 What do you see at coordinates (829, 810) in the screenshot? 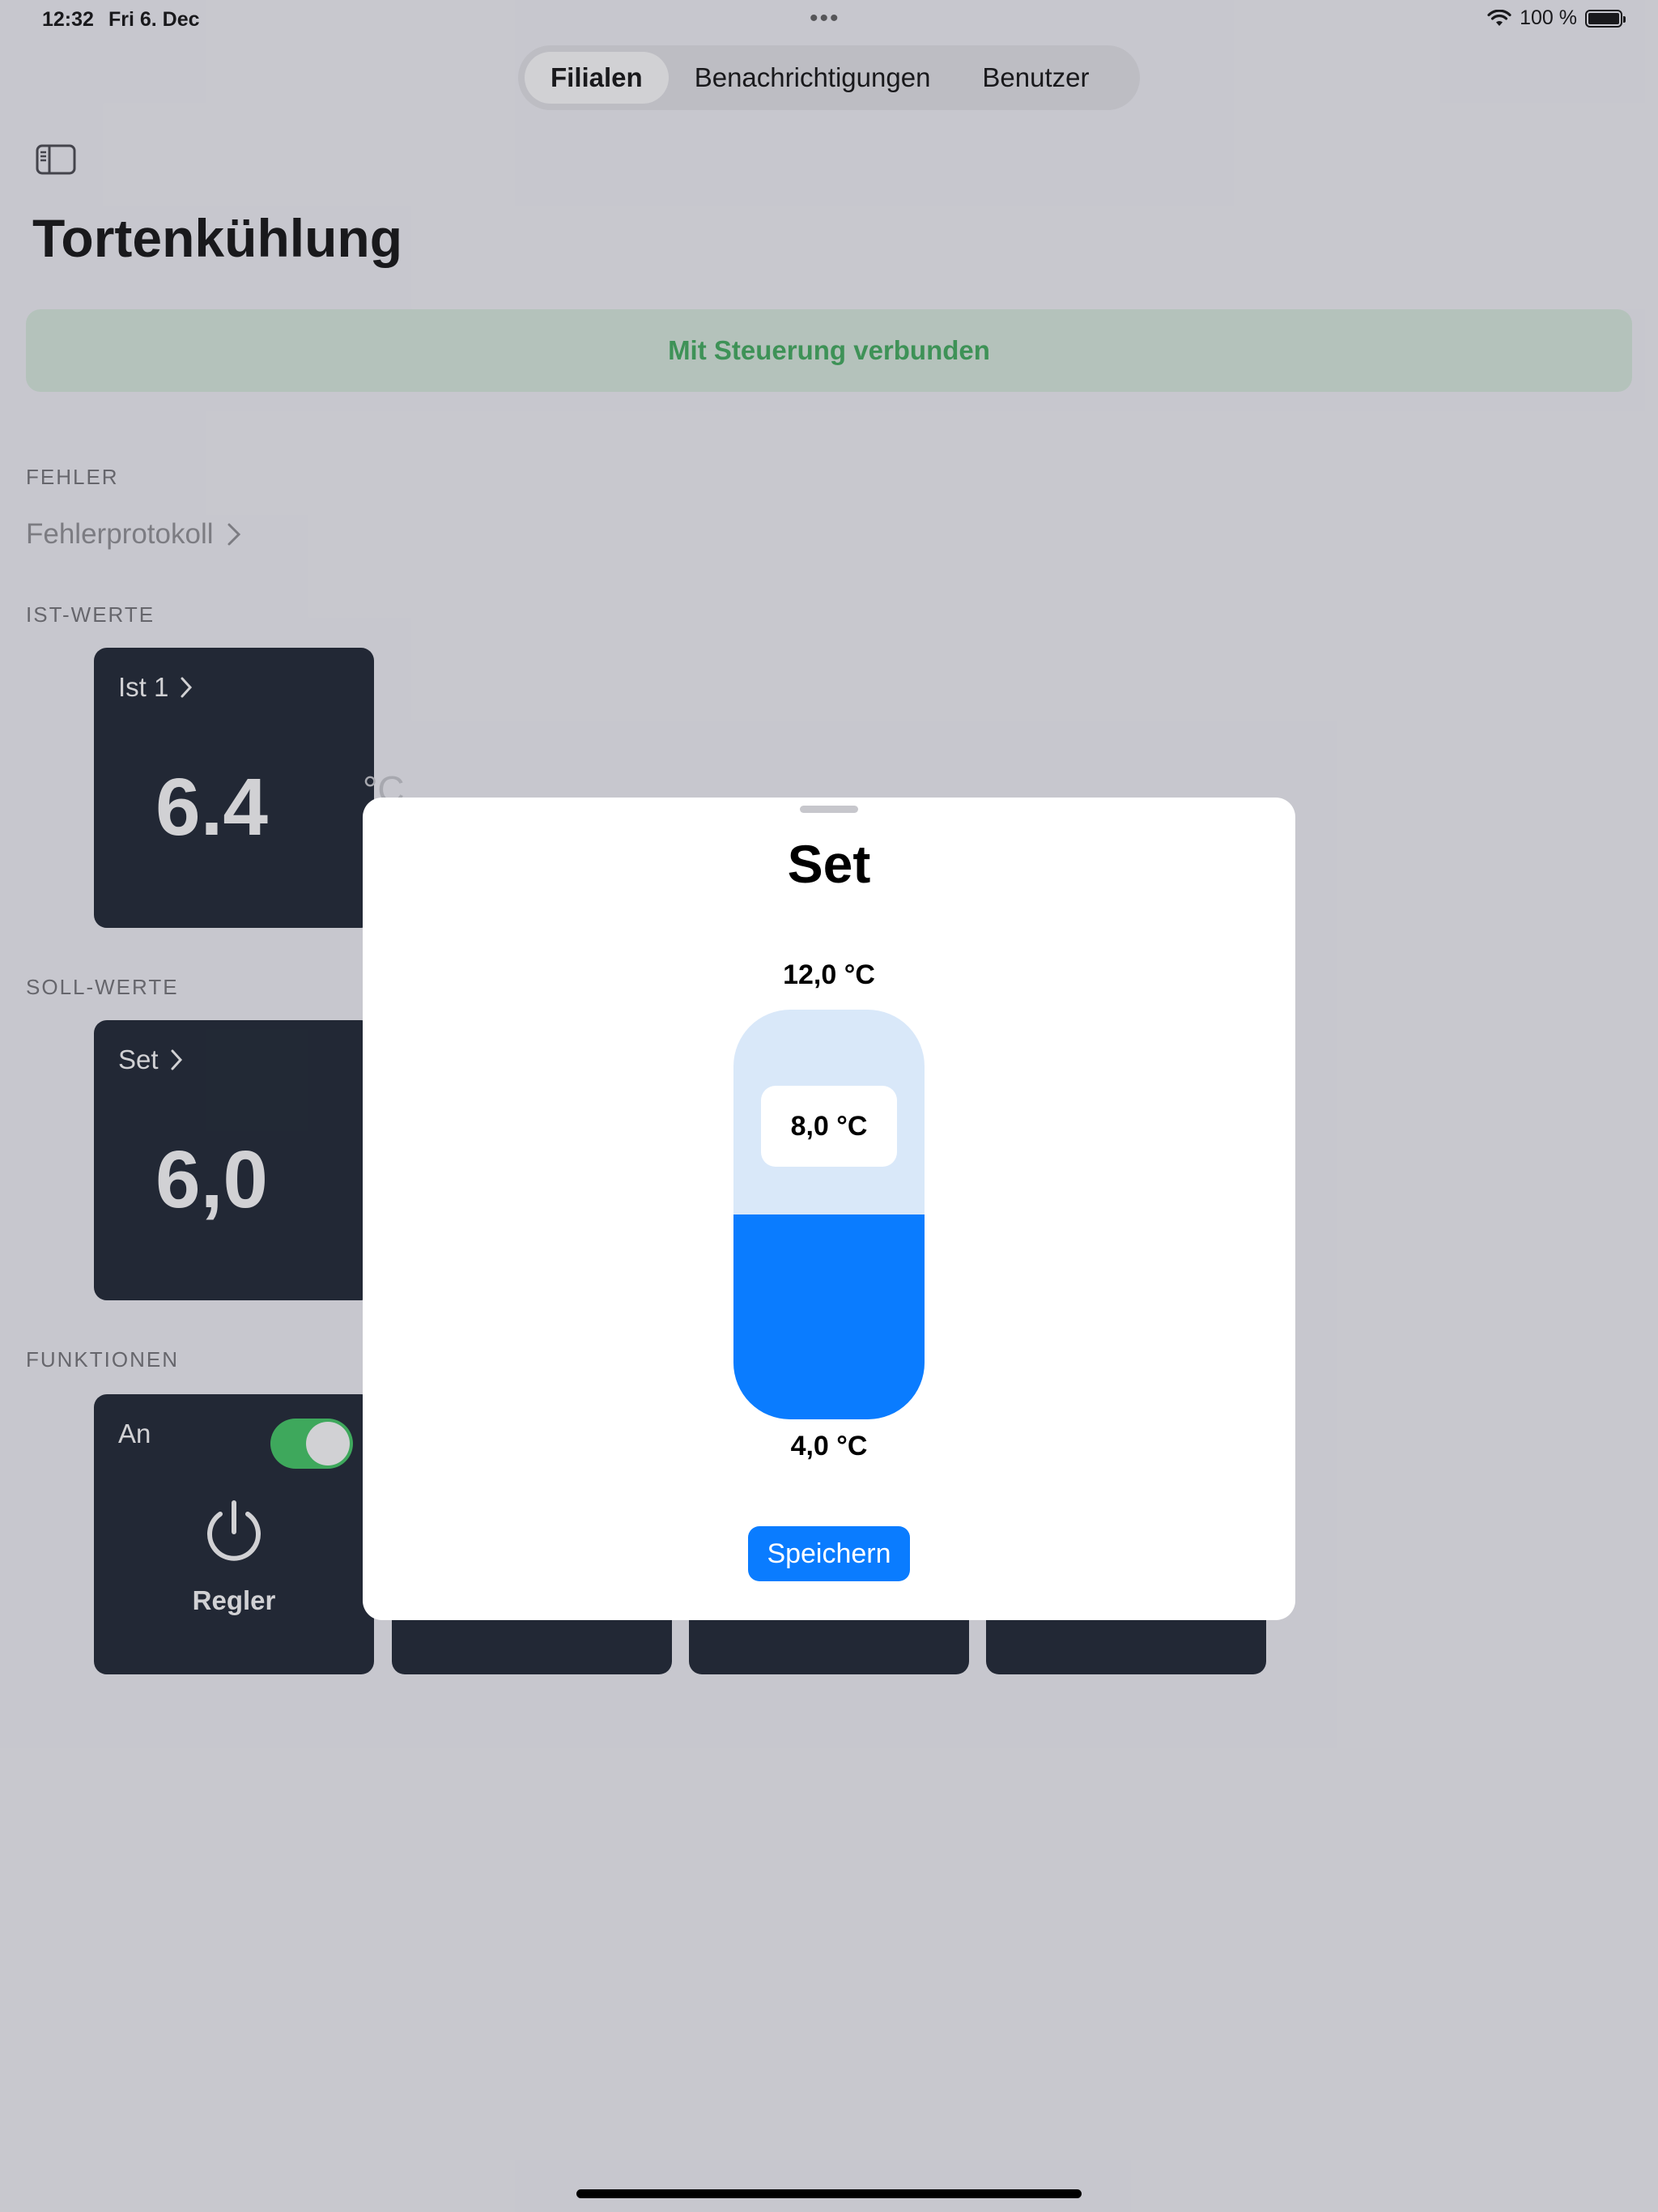
I see `modal-grabber` at bounding box center [829, 810].